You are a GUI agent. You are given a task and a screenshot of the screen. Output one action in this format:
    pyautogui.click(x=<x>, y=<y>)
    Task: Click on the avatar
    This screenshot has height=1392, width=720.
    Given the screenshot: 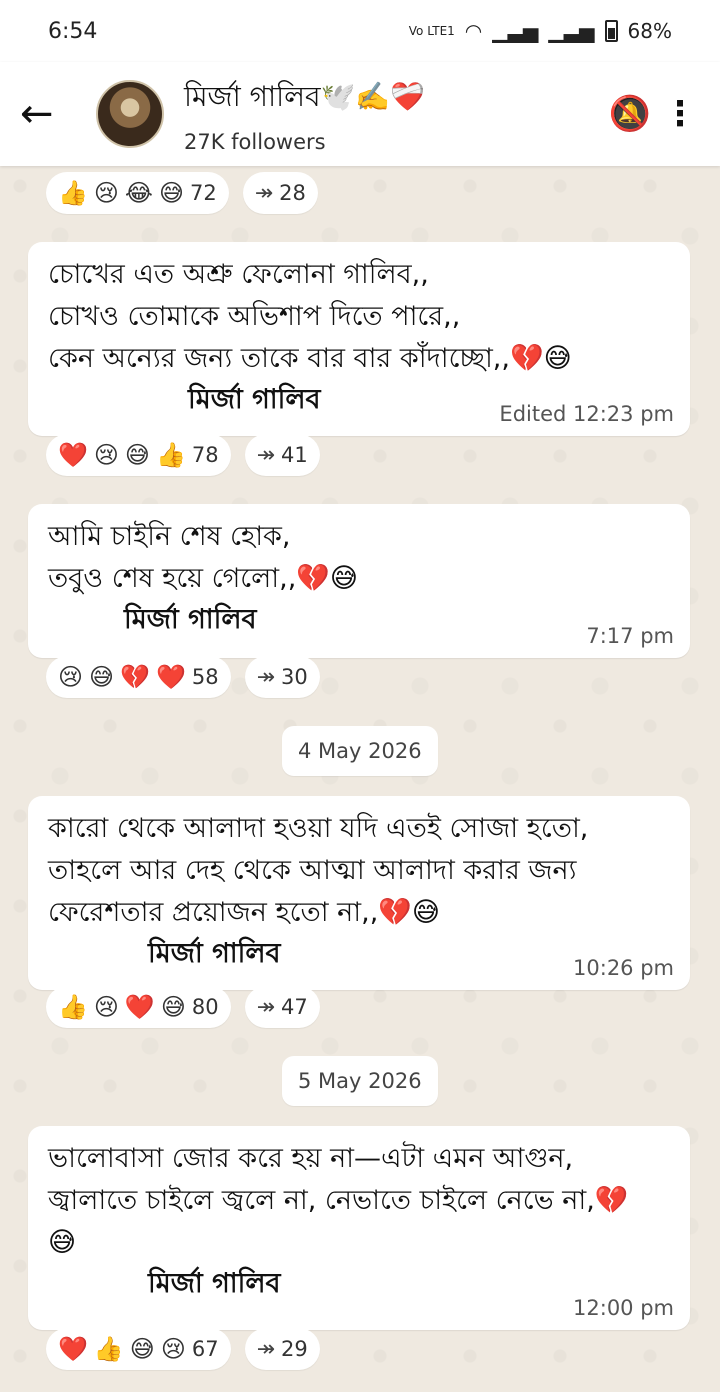 What is the action you would take?
    pyautogui.click(x=130, y=114)
    